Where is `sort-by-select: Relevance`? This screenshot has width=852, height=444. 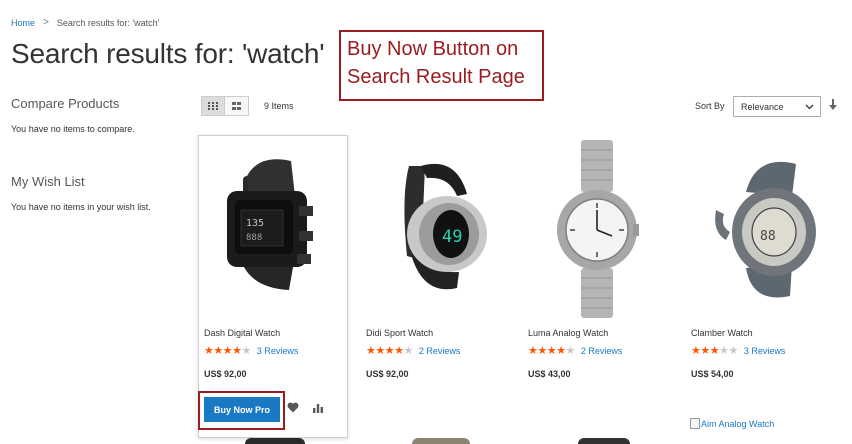
sort-by-select: Relevance is located at coordinates (777, 106).